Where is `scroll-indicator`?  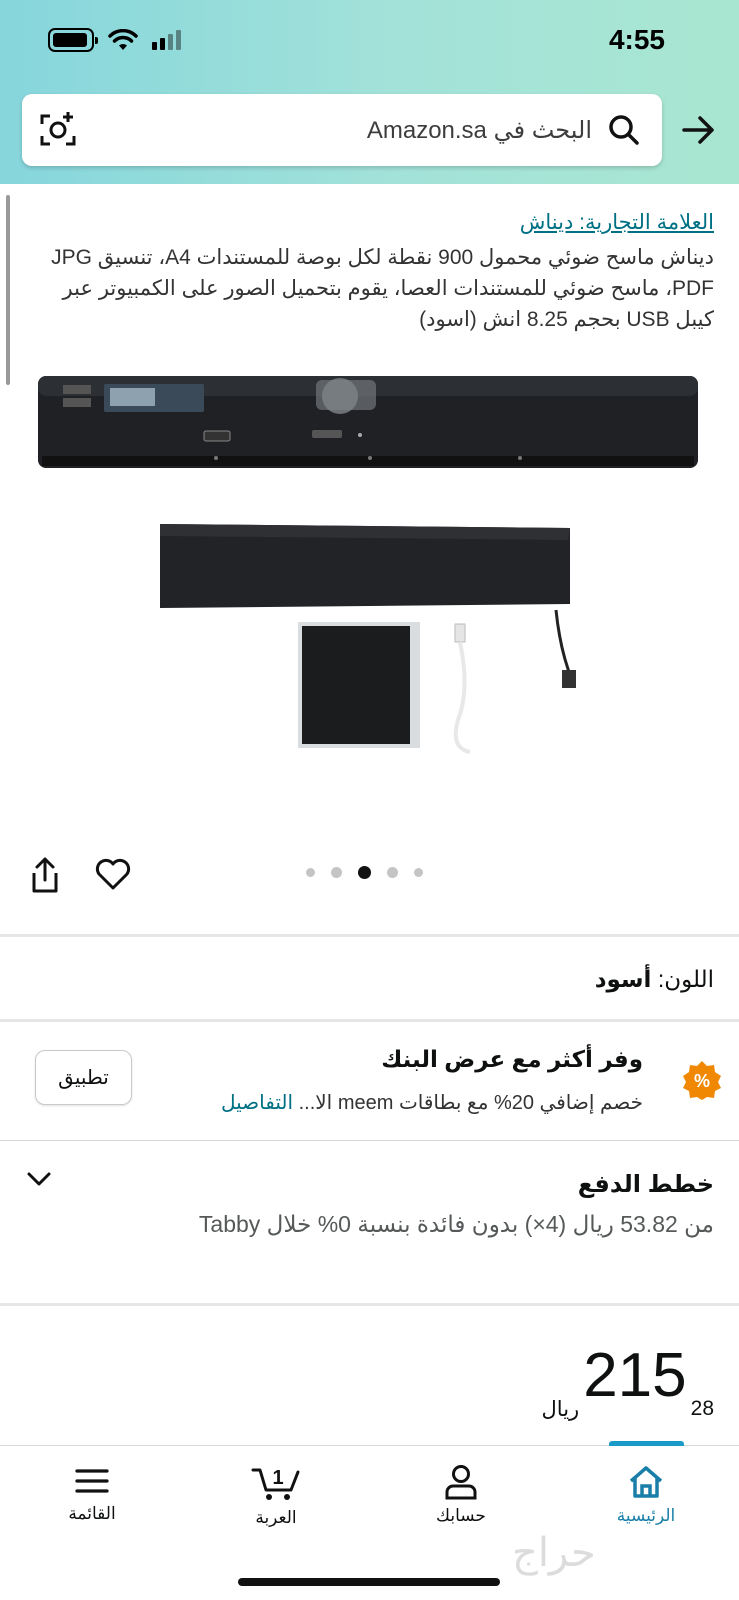 scroll-indicator is located at coordinates (8, 290).